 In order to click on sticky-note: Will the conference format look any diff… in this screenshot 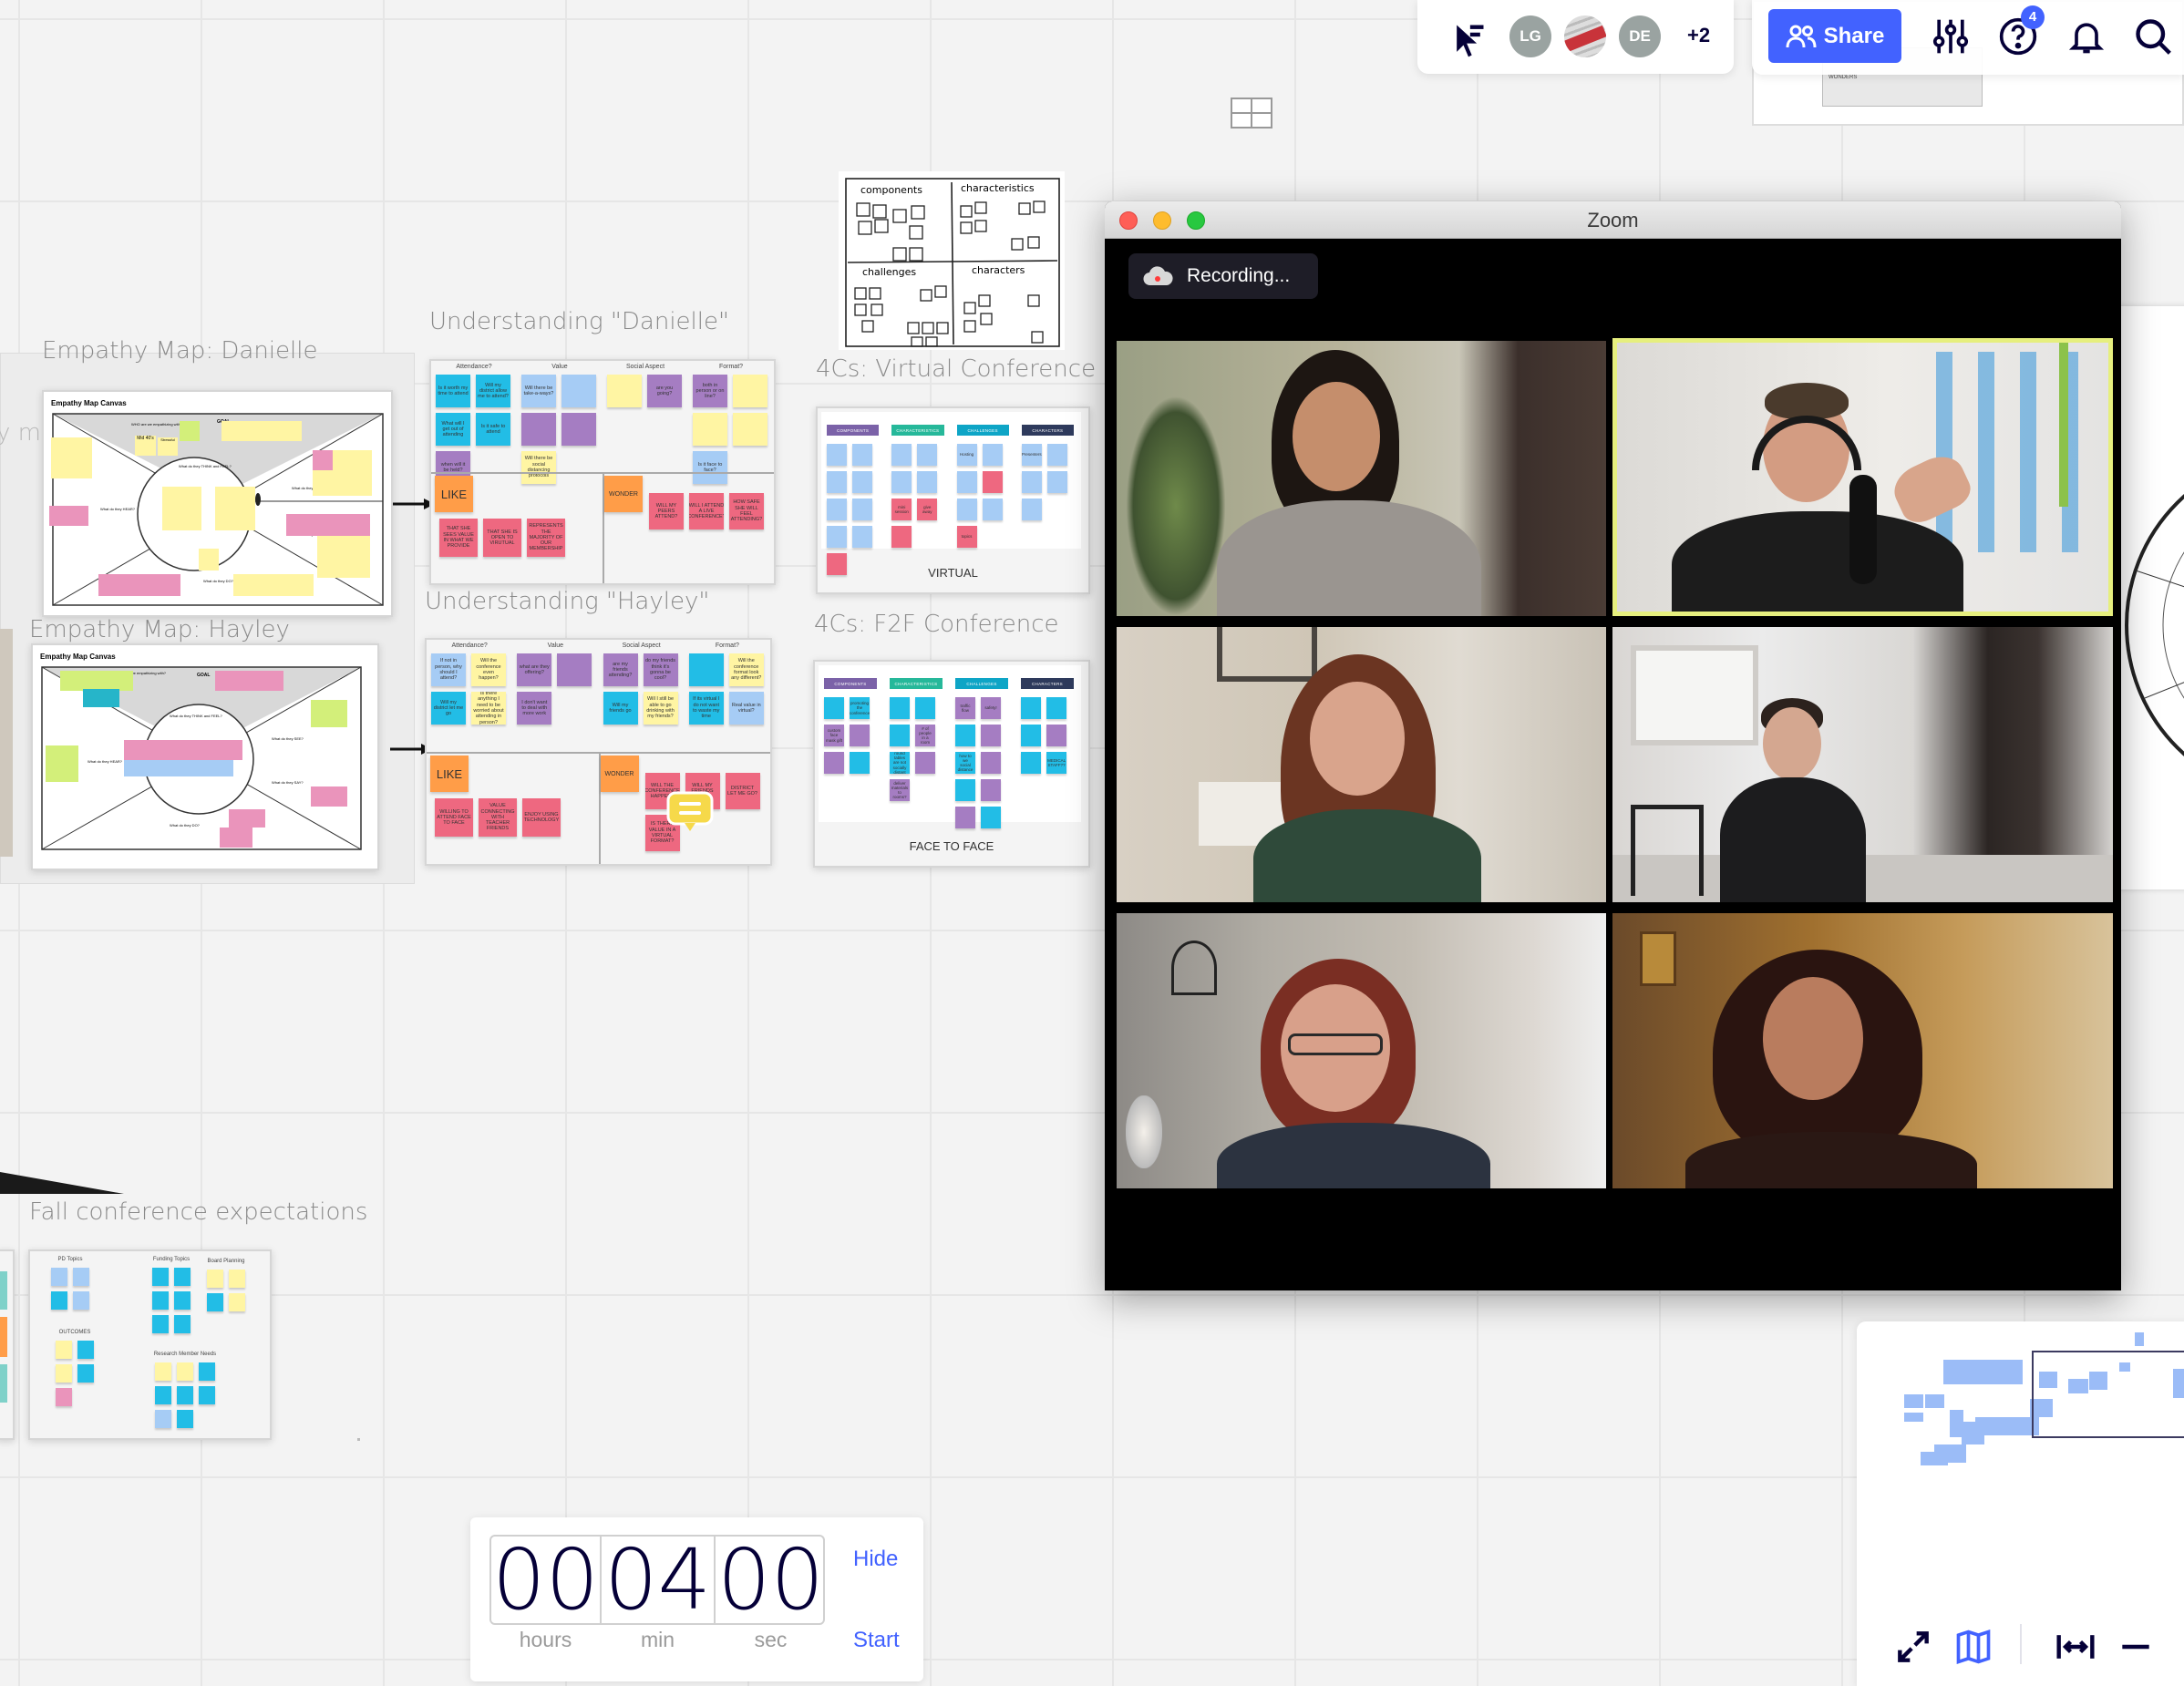, I will do `click(746, 669)`.